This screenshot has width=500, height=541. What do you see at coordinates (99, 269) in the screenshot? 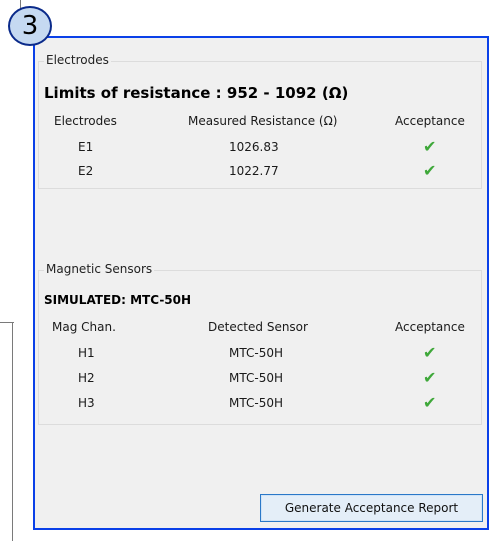
I see `magnetic-sensors-group-title: Magnetic Sensors` at bounding box center [99, 269].